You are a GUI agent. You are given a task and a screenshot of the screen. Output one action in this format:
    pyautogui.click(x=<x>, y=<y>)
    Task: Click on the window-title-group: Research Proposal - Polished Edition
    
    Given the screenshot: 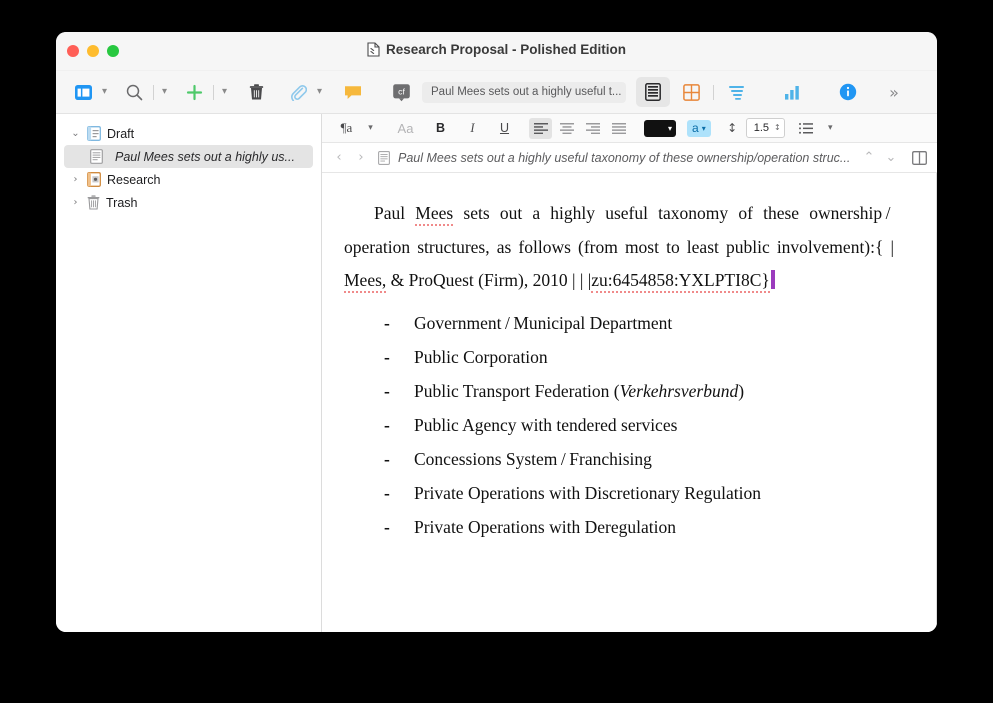 What is the action you would take?
    pyautogui.click(x=496, y=49)
    